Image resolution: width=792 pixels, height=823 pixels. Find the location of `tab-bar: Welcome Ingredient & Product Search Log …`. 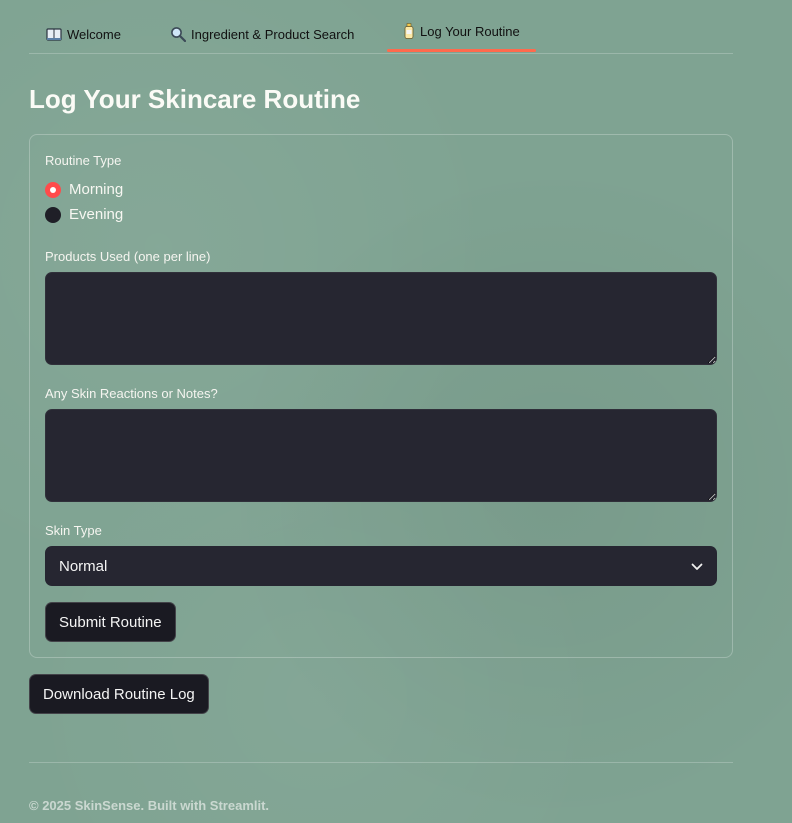

tab-bar: Welcome Ingredient & Product Search Log … is located at coordinates (381, 34).